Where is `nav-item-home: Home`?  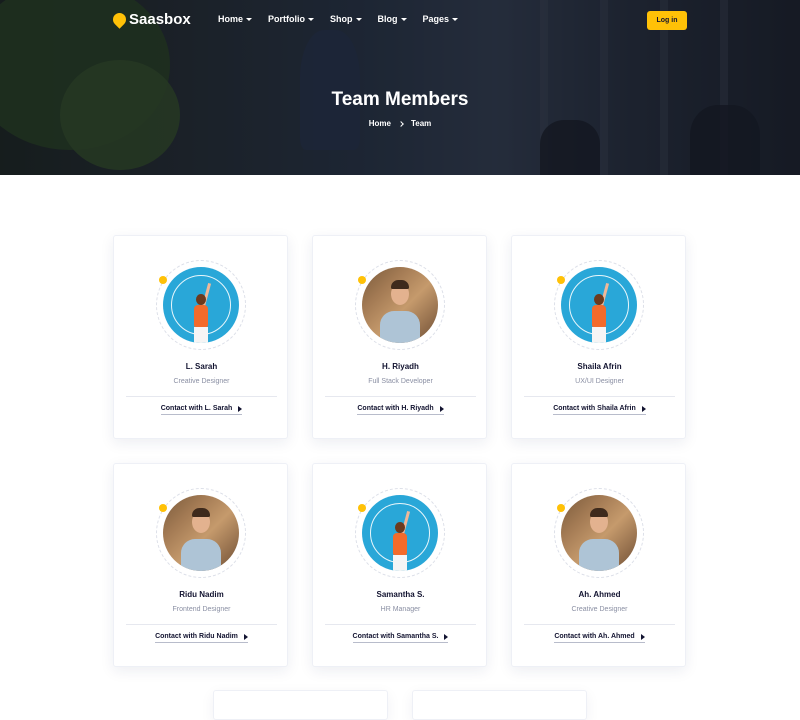
nav-item-home: Home is located at coordinates (235, 19).